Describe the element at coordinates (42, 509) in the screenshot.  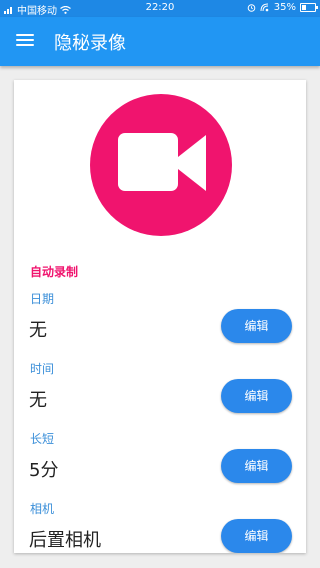
I see `field-label-camera: 相机` at that location.